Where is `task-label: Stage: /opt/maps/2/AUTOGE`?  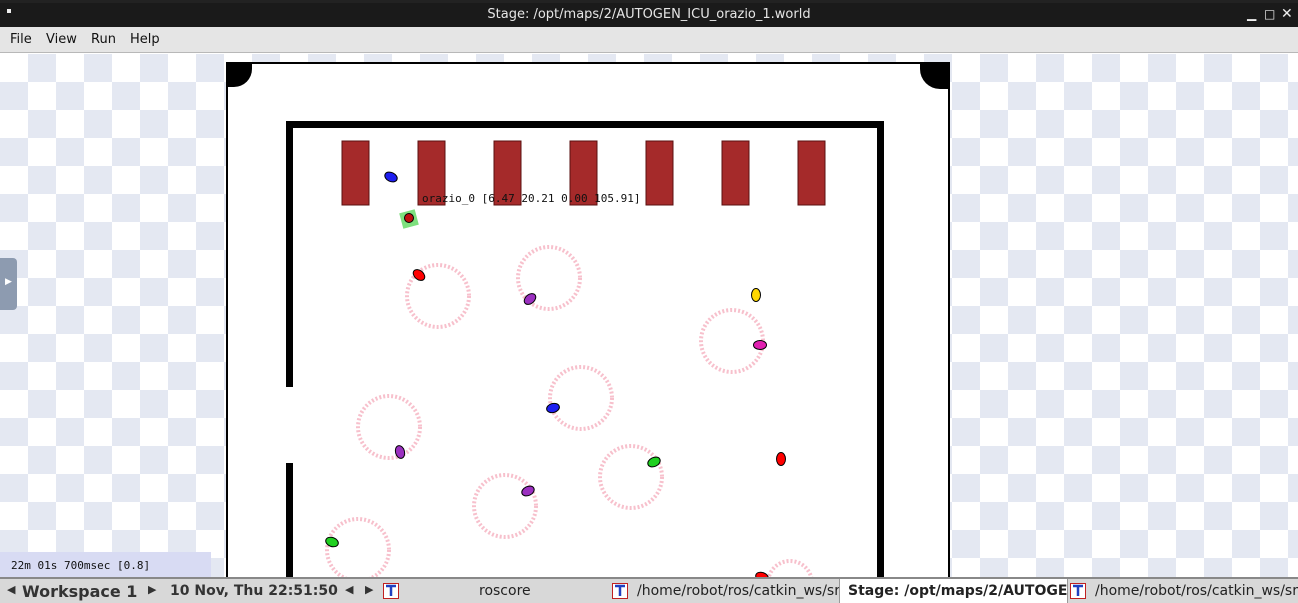
task-label: Stage: /opt/maps/2/AUTOGE is located at coordinates (958, 591).